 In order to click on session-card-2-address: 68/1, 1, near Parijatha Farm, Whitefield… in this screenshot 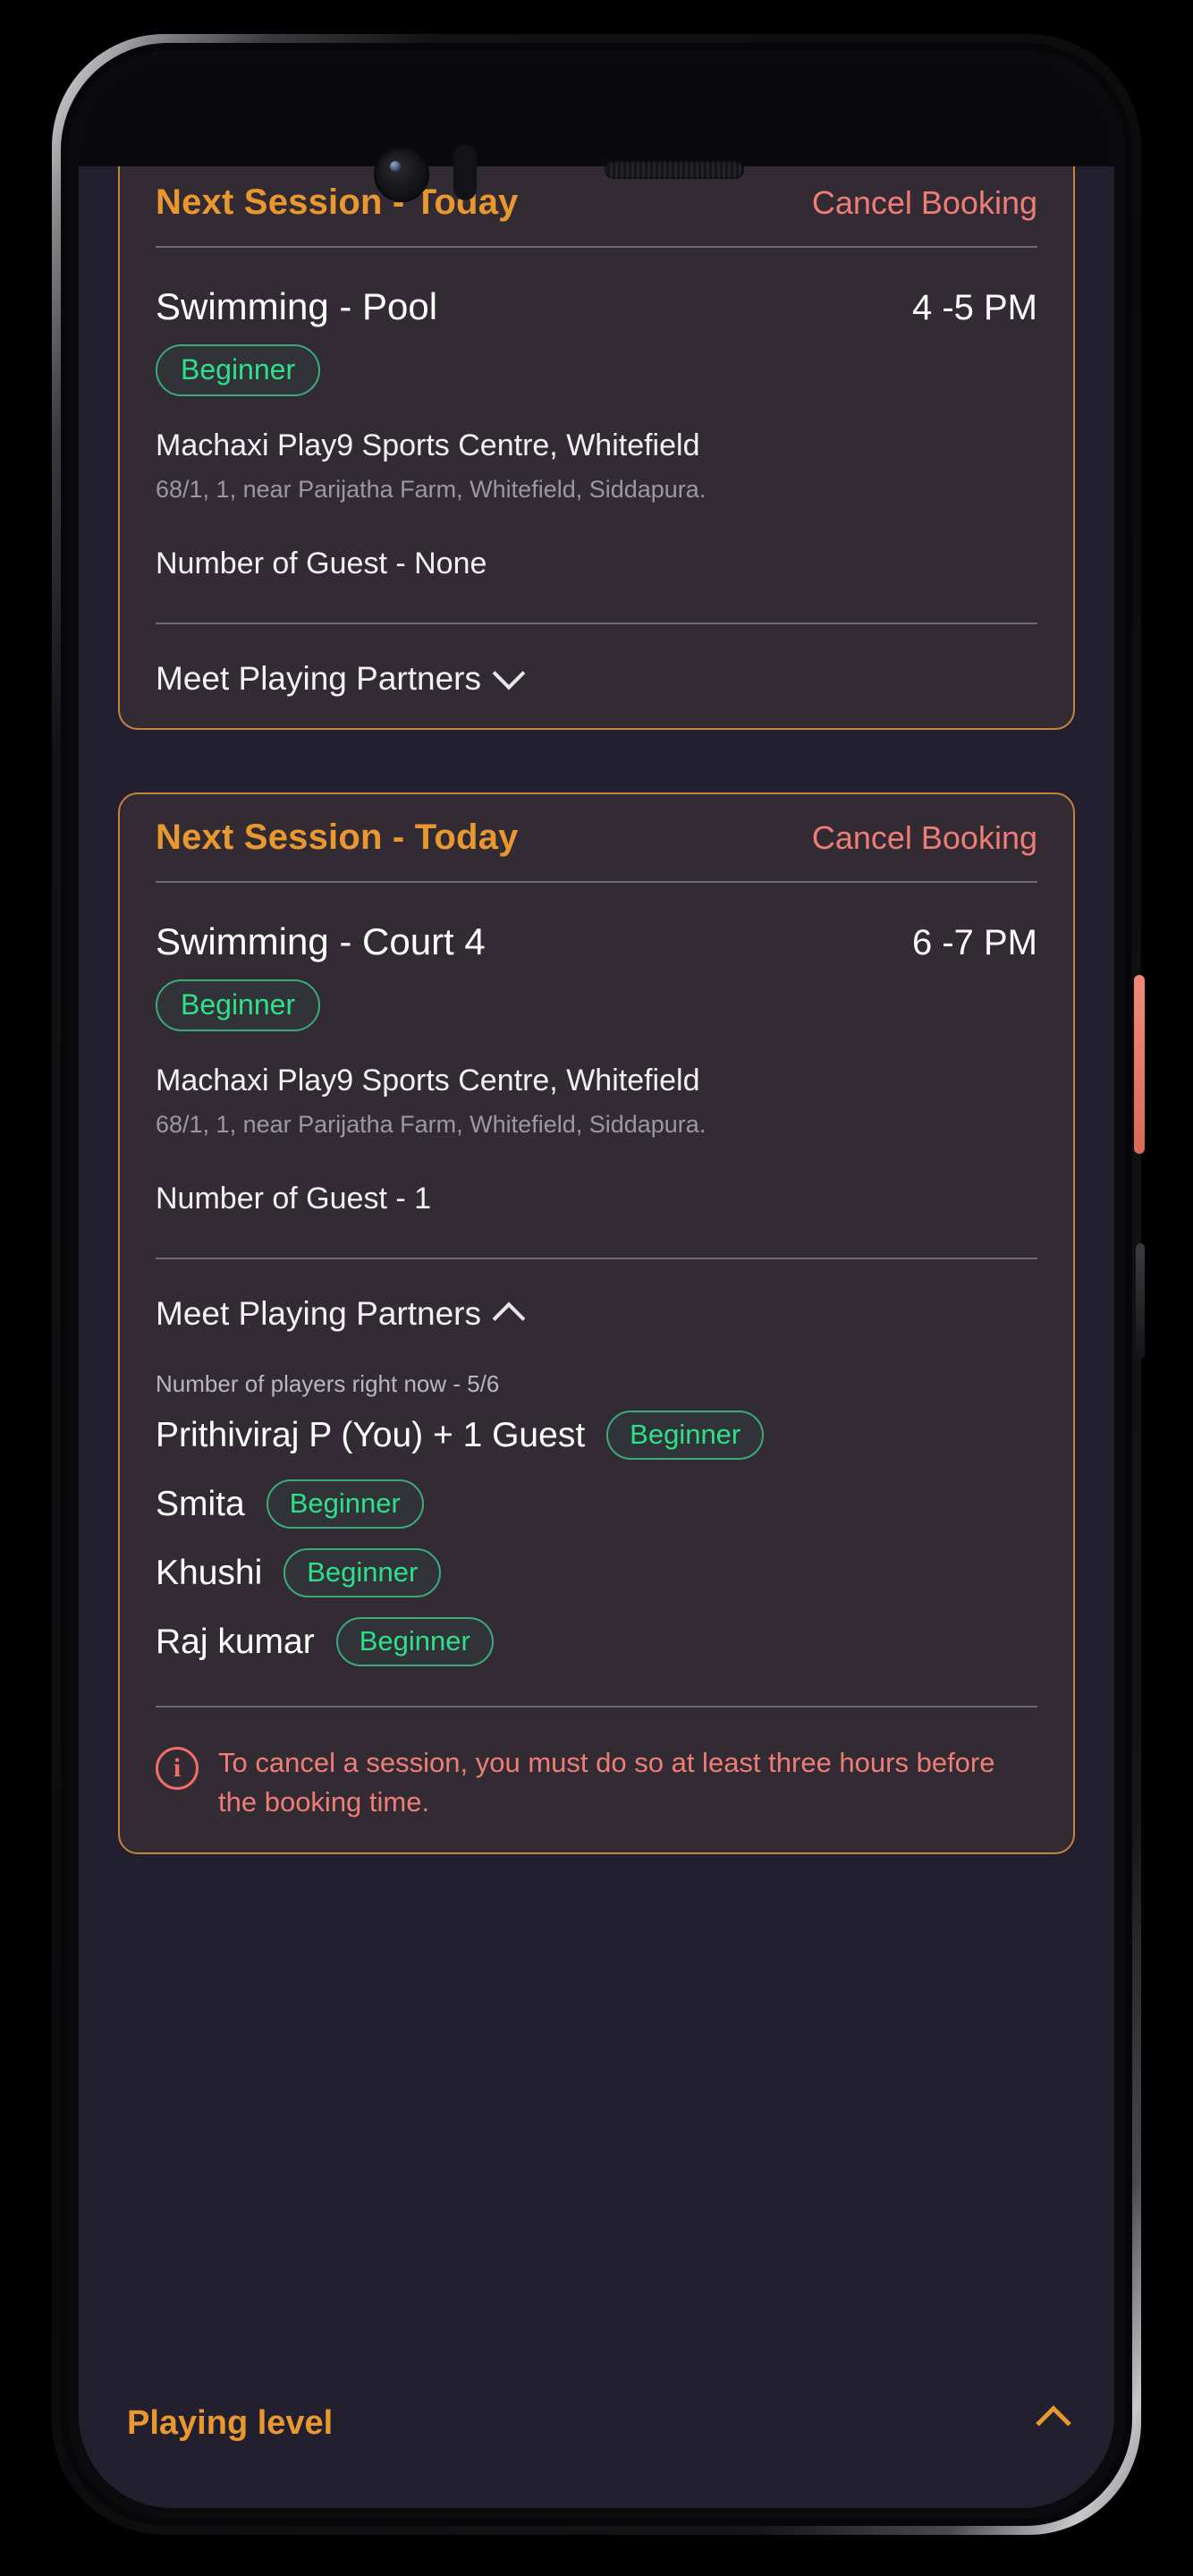, I will do `click(431, 1124)`.